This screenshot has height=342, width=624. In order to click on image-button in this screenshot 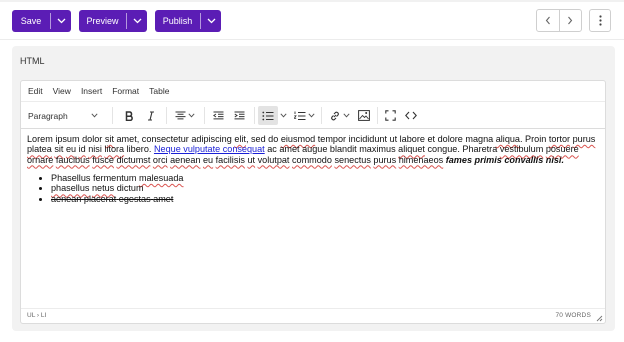, I will do `click(363, 115)`.